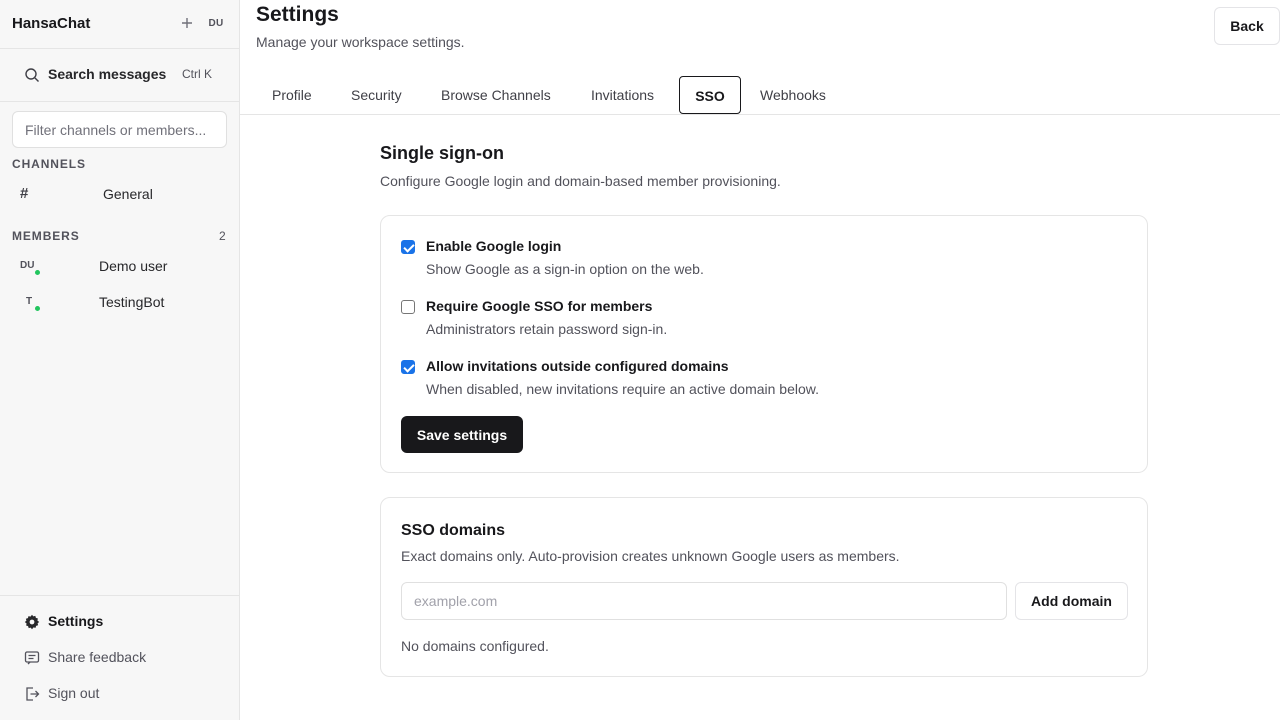 The width and height of the screenshot is (1280, 720). I want to click on channel-name: General, so click(128, 194).